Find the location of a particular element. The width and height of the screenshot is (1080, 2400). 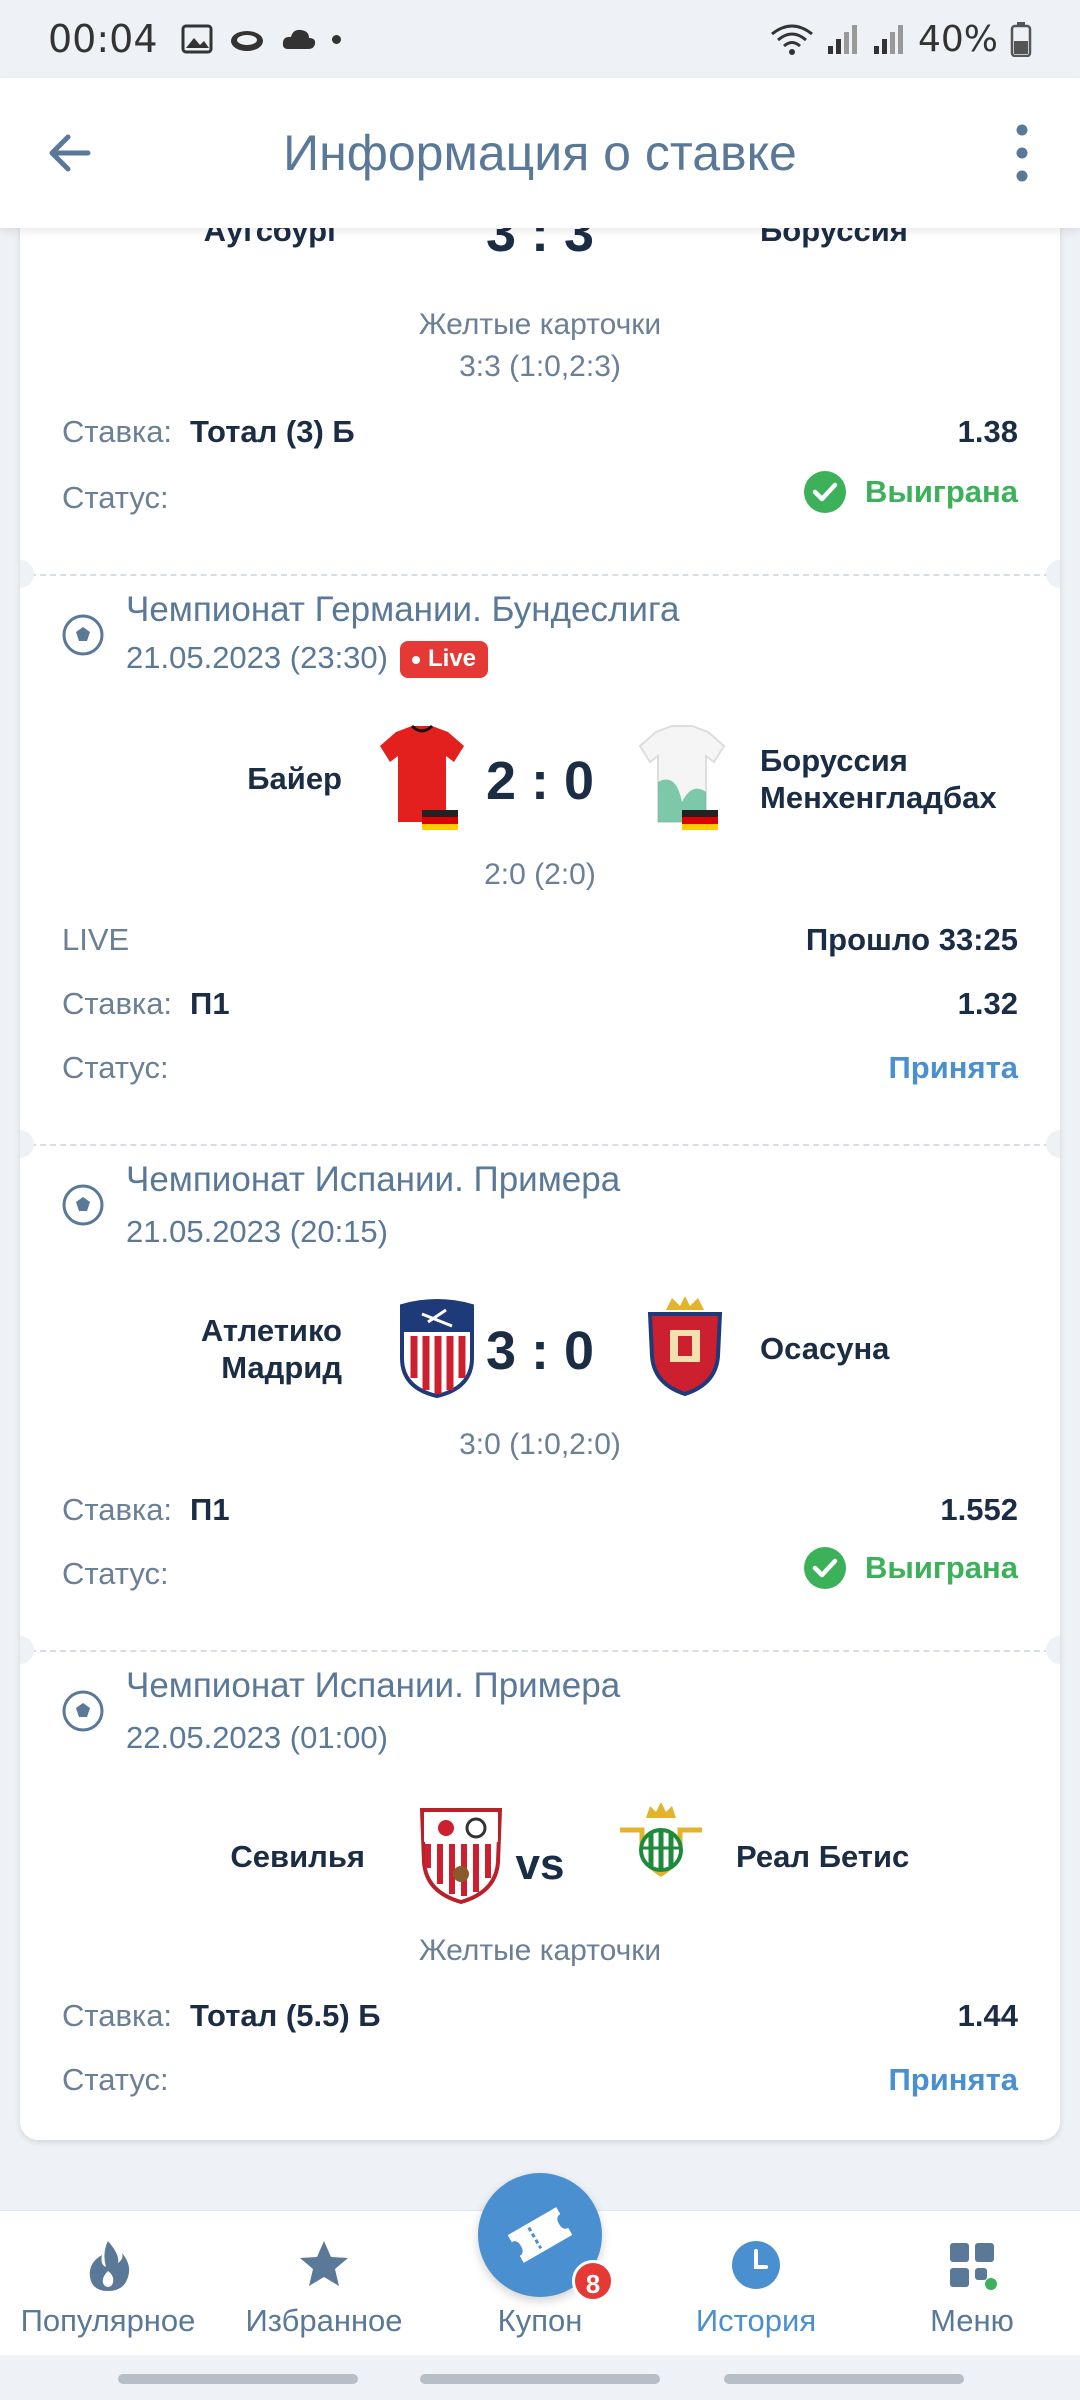

status-time: 00:04 is located at coordinates (103, 39).